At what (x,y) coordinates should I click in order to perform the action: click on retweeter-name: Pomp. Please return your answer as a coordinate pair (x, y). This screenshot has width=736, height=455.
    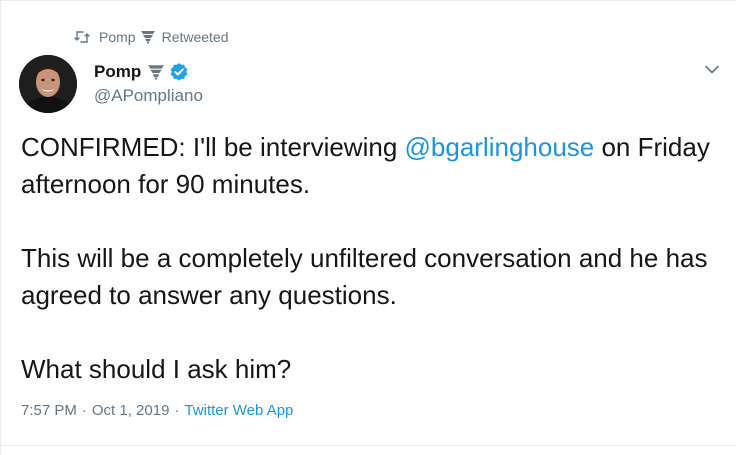
    Looking at the image, I should click on (117, 37).